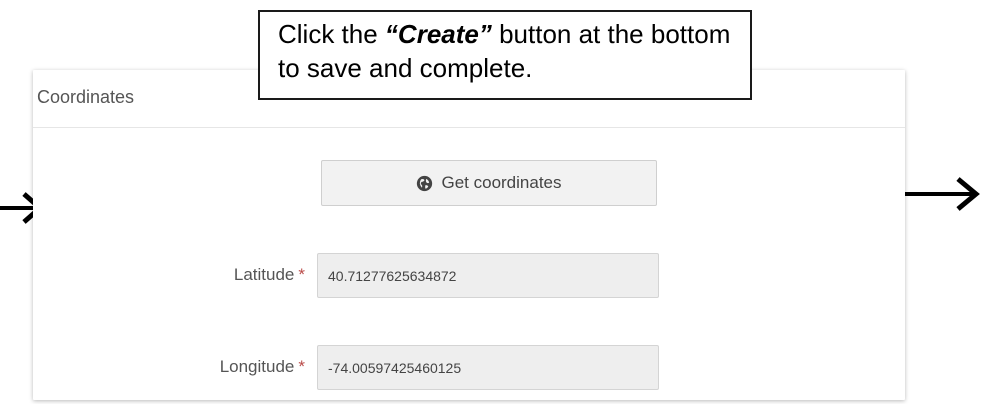 The height and width of the screenshot is (404, 999). I want to click on callout-text-pre: Click the, so click(331, 34).